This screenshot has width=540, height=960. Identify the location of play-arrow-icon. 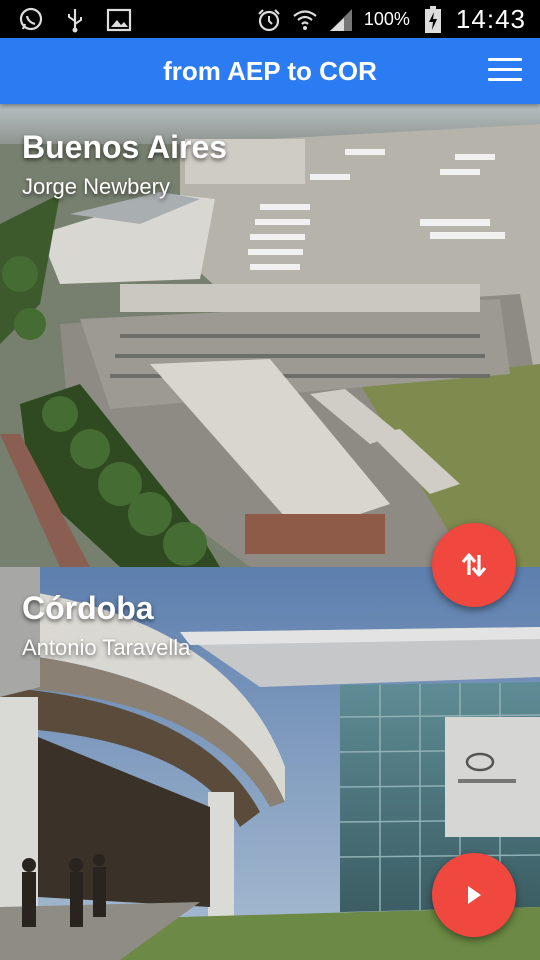
(474, 895).